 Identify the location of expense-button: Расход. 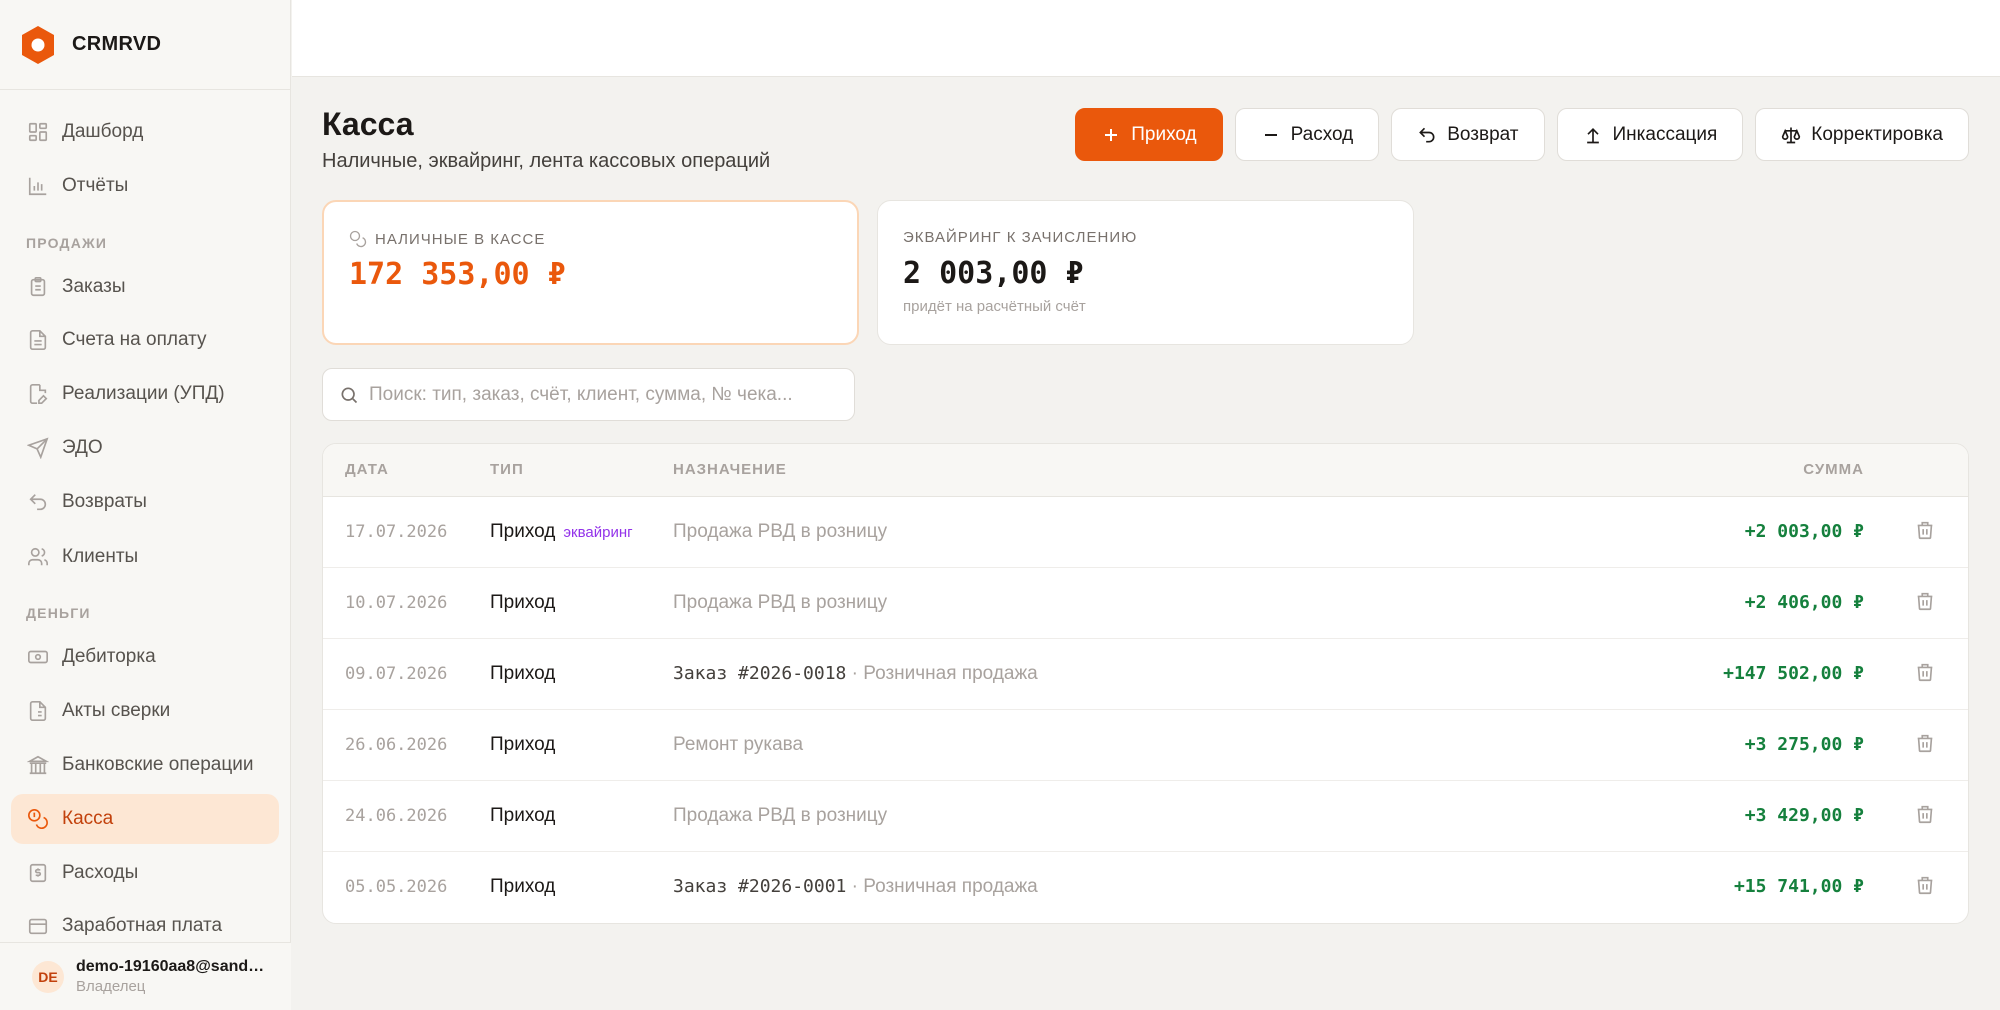
(1307, 134).